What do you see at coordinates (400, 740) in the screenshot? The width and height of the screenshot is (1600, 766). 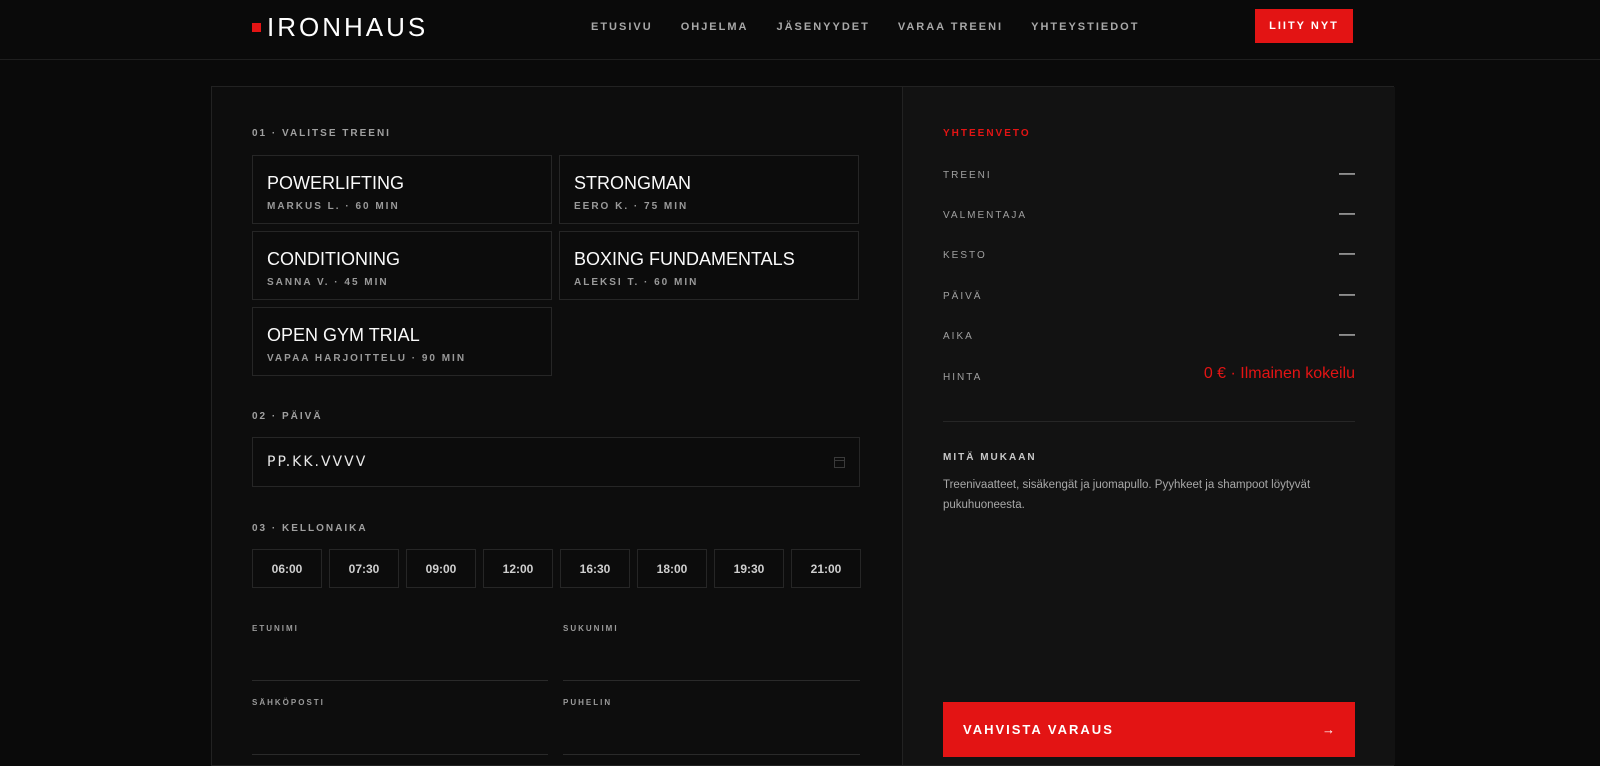 I see `email-field` at bounding box center [400, 740].